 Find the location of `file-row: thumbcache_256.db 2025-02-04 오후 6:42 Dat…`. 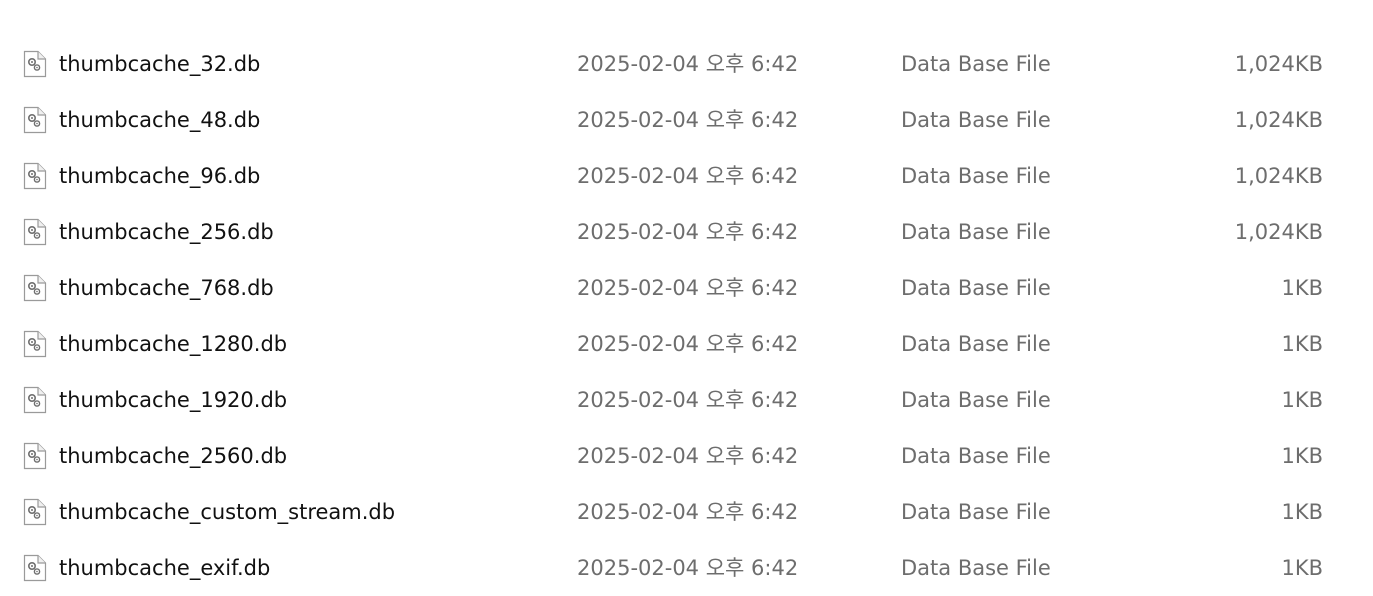

file-row: thumbcache_256.db 2025-02-04 오후 6:42 Dat… is located at coordinates (686, 232).